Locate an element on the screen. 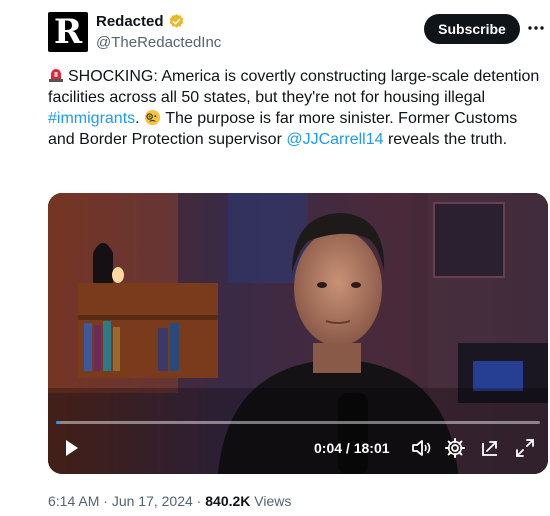  tweet-date: Jun 17, 2024 is located at coordinates (152, 501).